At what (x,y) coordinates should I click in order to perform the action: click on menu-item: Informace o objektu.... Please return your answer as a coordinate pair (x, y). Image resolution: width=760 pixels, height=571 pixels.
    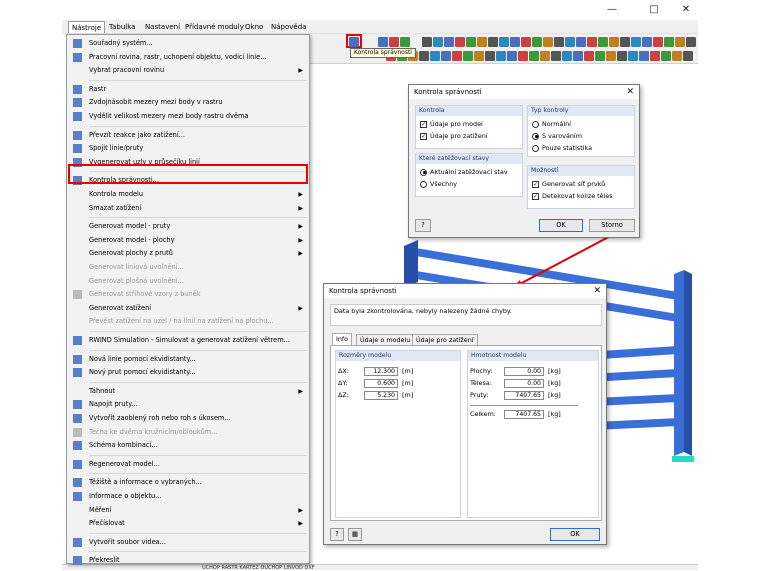
    Looking at the image, I should click on (188, 496).